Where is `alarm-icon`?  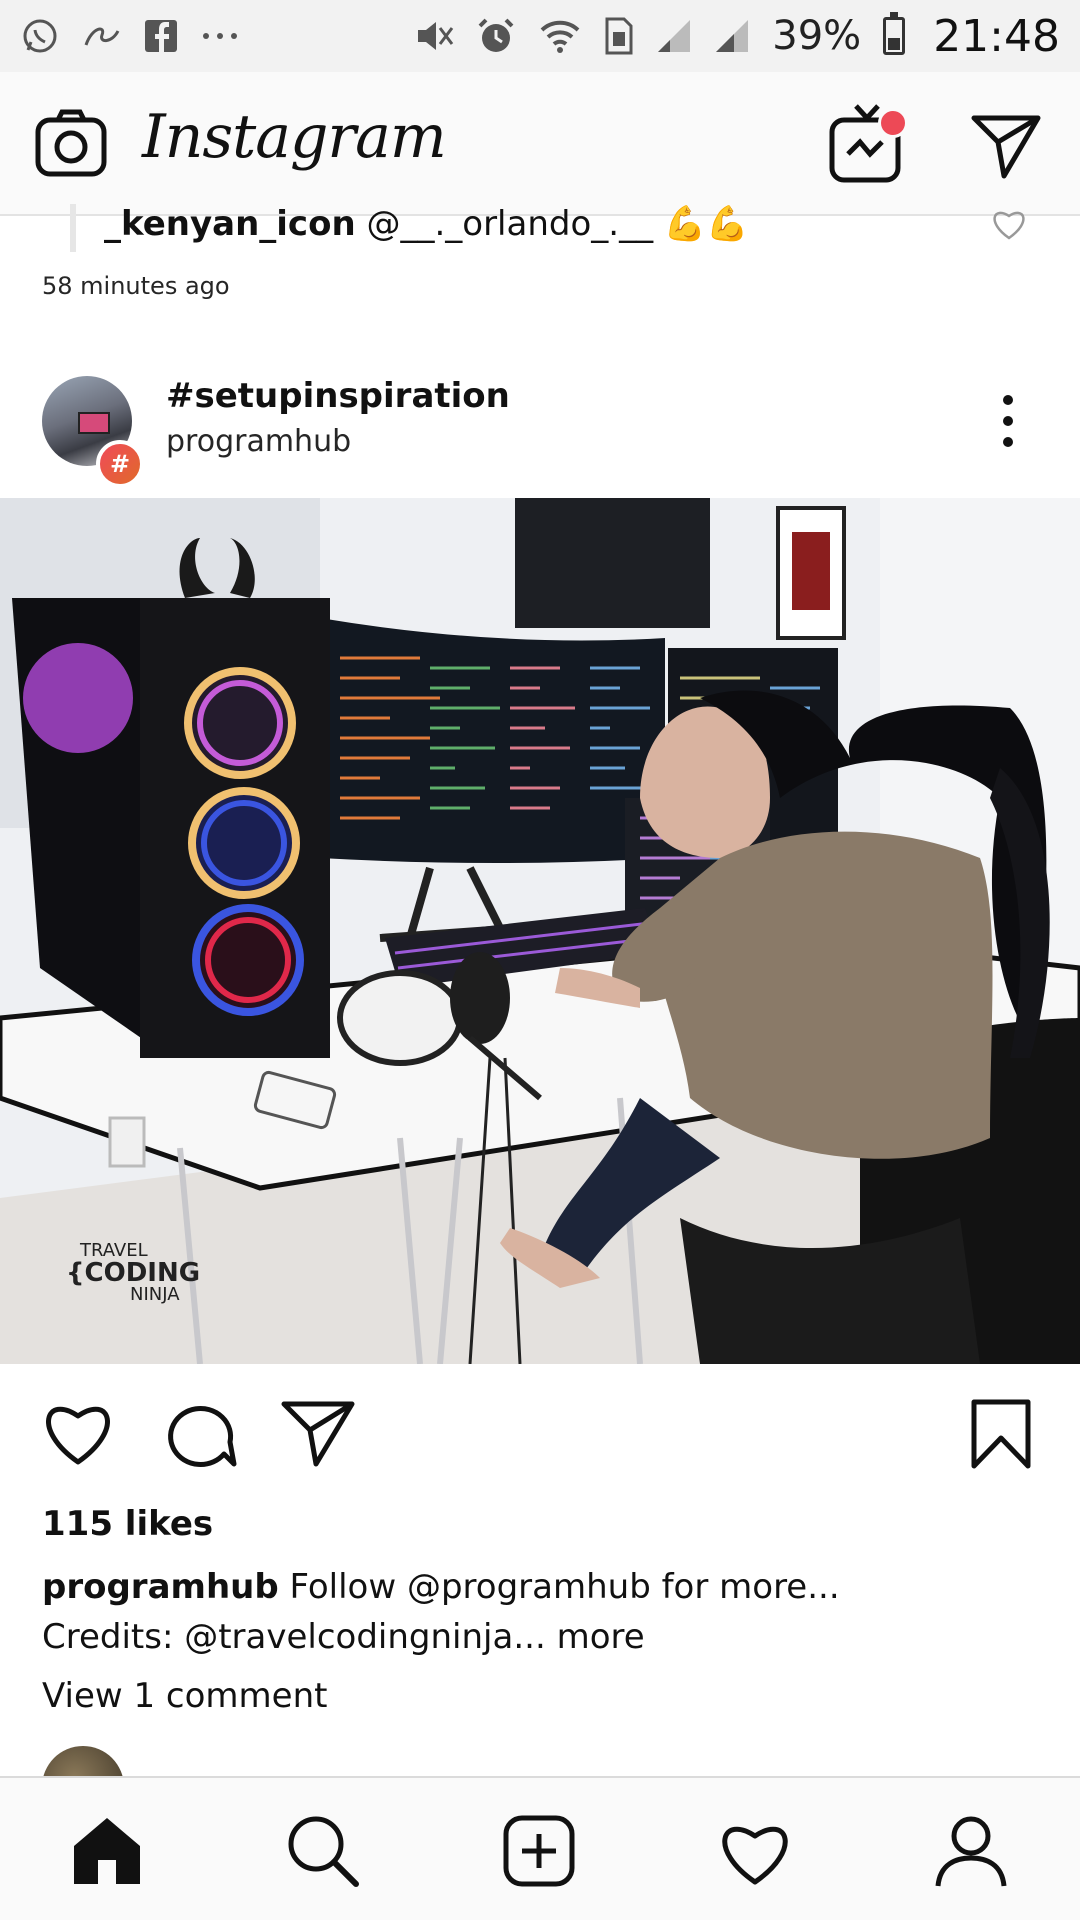 alarm-icon is located at coordinates (496, 36).